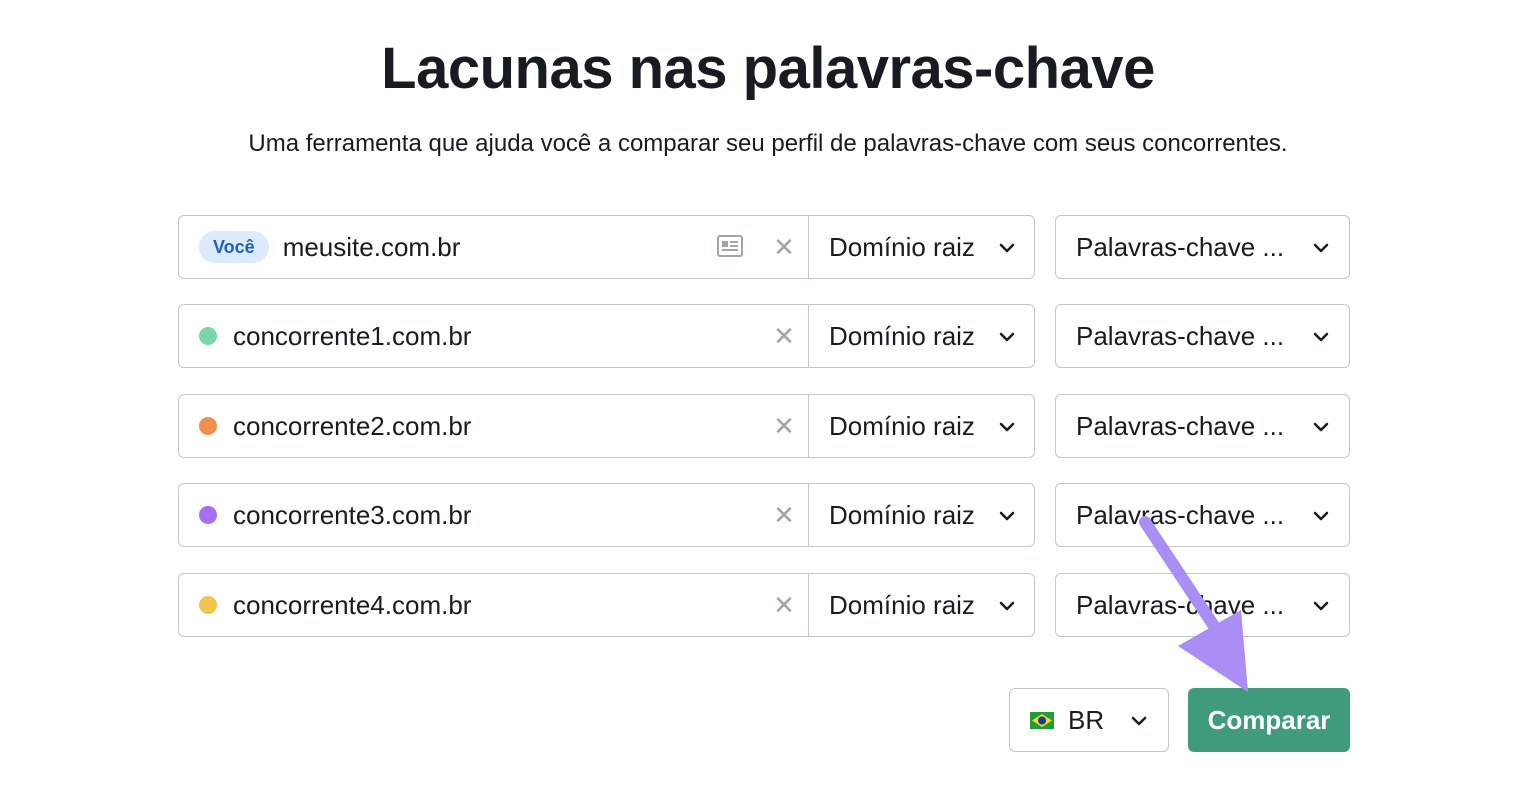 The width and height of the screenshot is (1536, 806). I want to click on domain-input-you: Você meusite.com.br, so click(493, 247).